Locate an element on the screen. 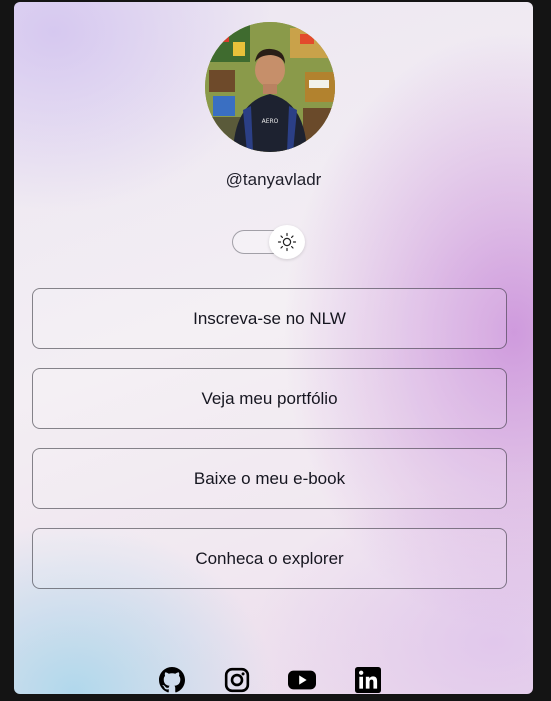 The image size is (551, 701). shirt-logo-text: AERO is located at coordinates (270, 121).